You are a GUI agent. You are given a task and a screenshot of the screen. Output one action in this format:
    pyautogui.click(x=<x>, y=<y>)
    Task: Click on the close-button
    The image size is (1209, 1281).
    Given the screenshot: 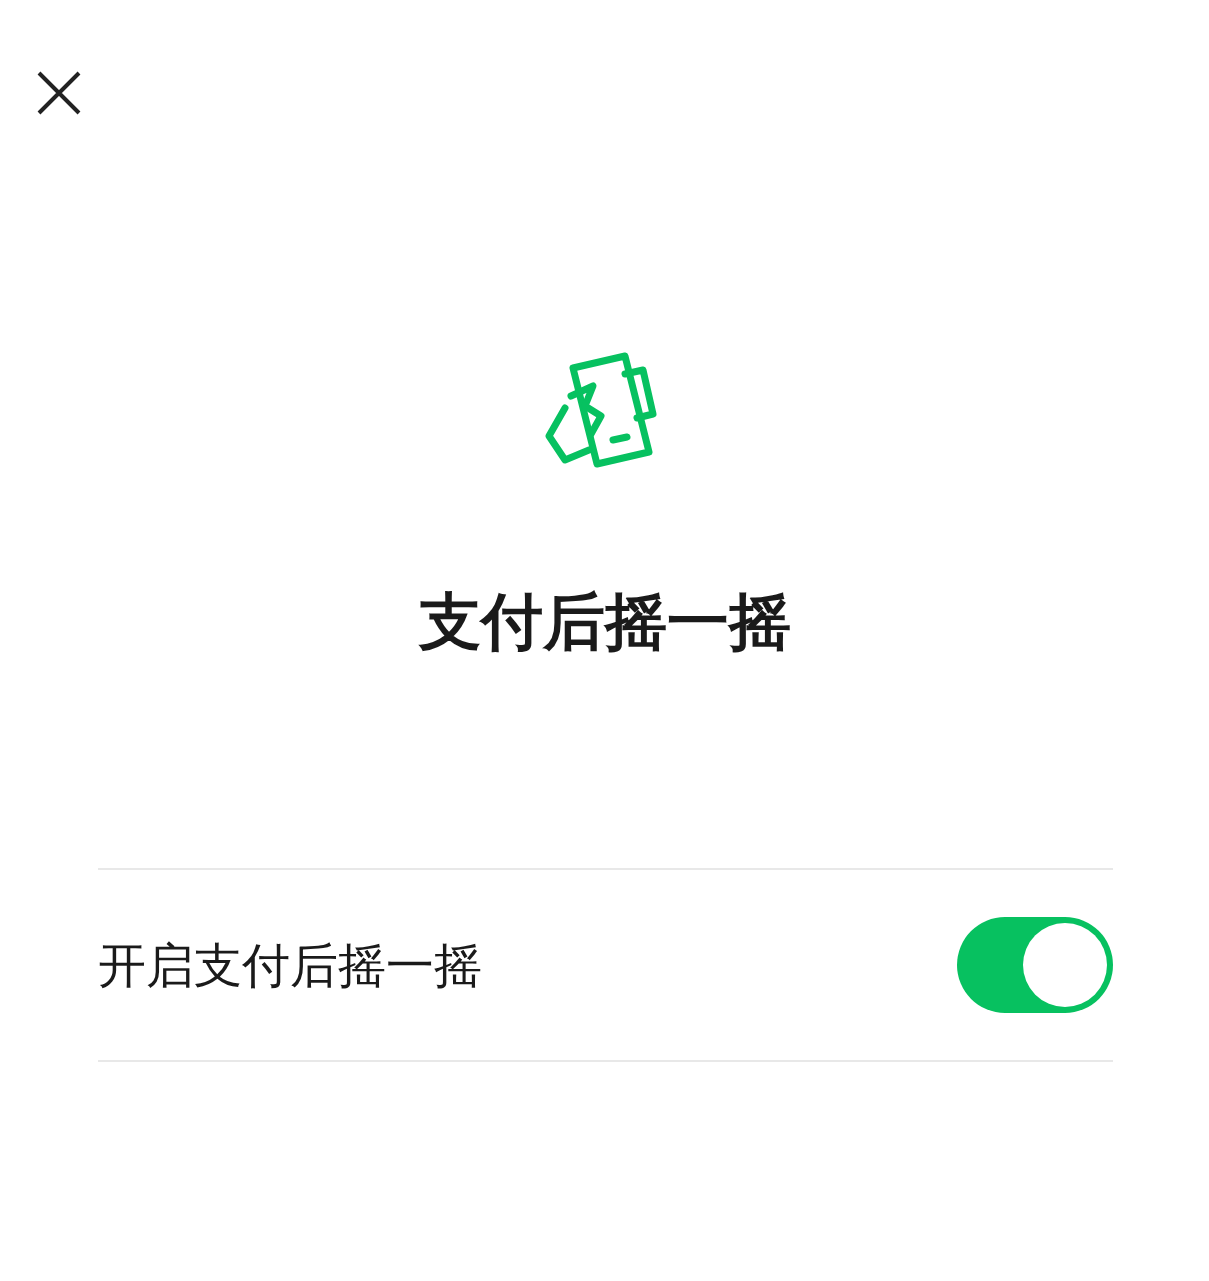 What is the action you would take?
    pyautogui.click(x=59, y=93)
    